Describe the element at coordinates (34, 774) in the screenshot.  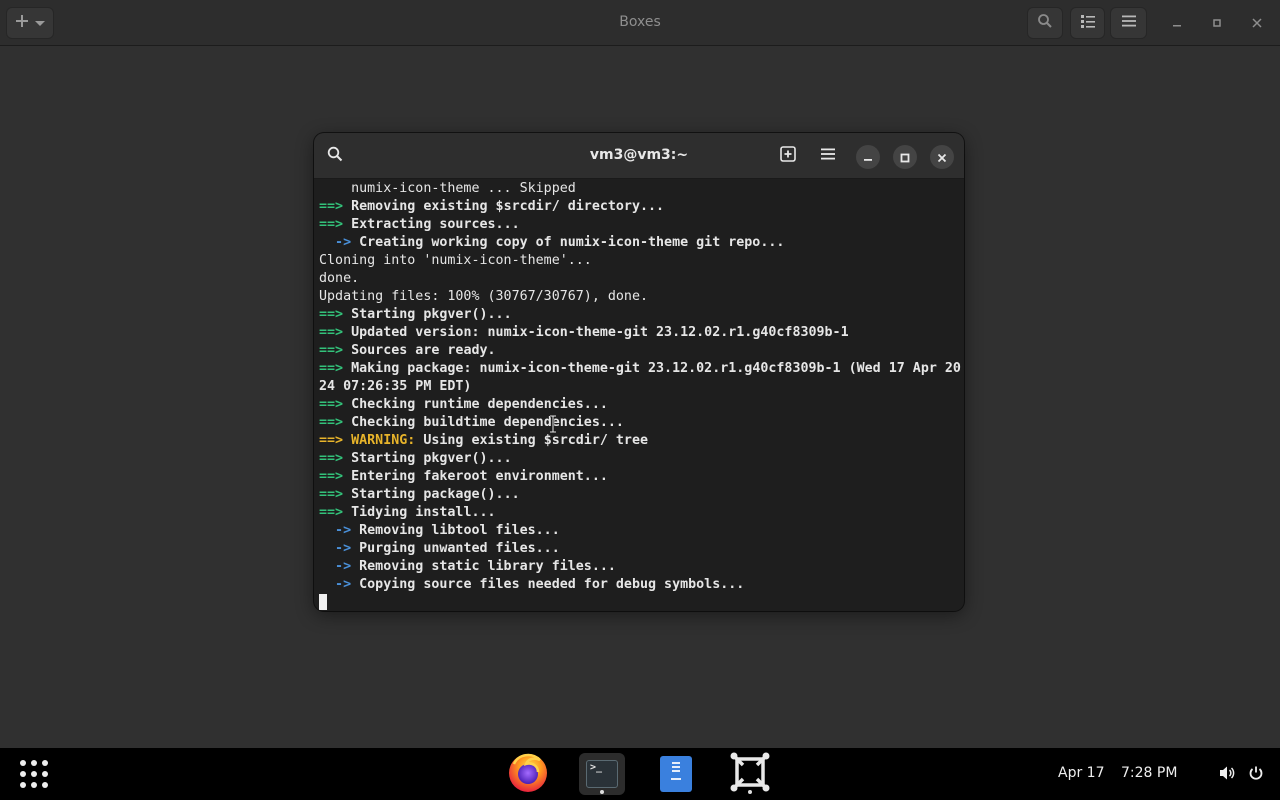
I see `app-grid-icon` at that location.